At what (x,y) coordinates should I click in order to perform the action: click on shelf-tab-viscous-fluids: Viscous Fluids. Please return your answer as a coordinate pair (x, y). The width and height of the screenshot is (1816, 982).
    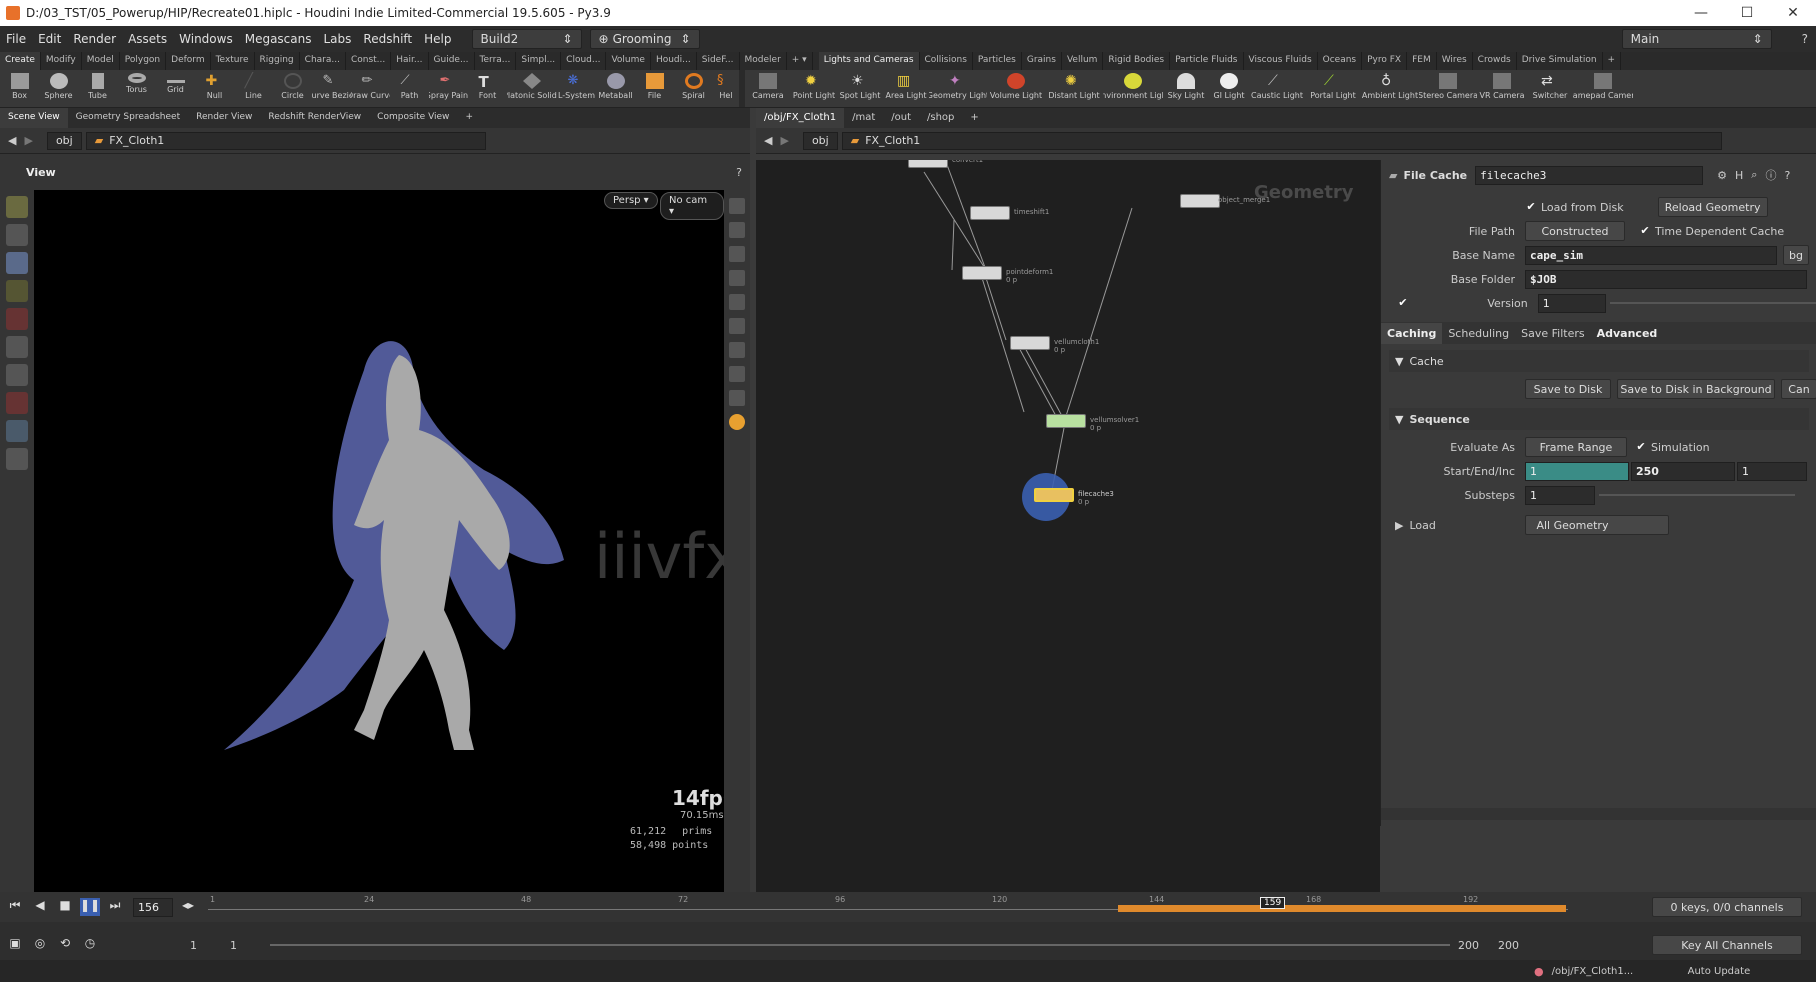
    Looking at the image, I should click on (1281, 61).